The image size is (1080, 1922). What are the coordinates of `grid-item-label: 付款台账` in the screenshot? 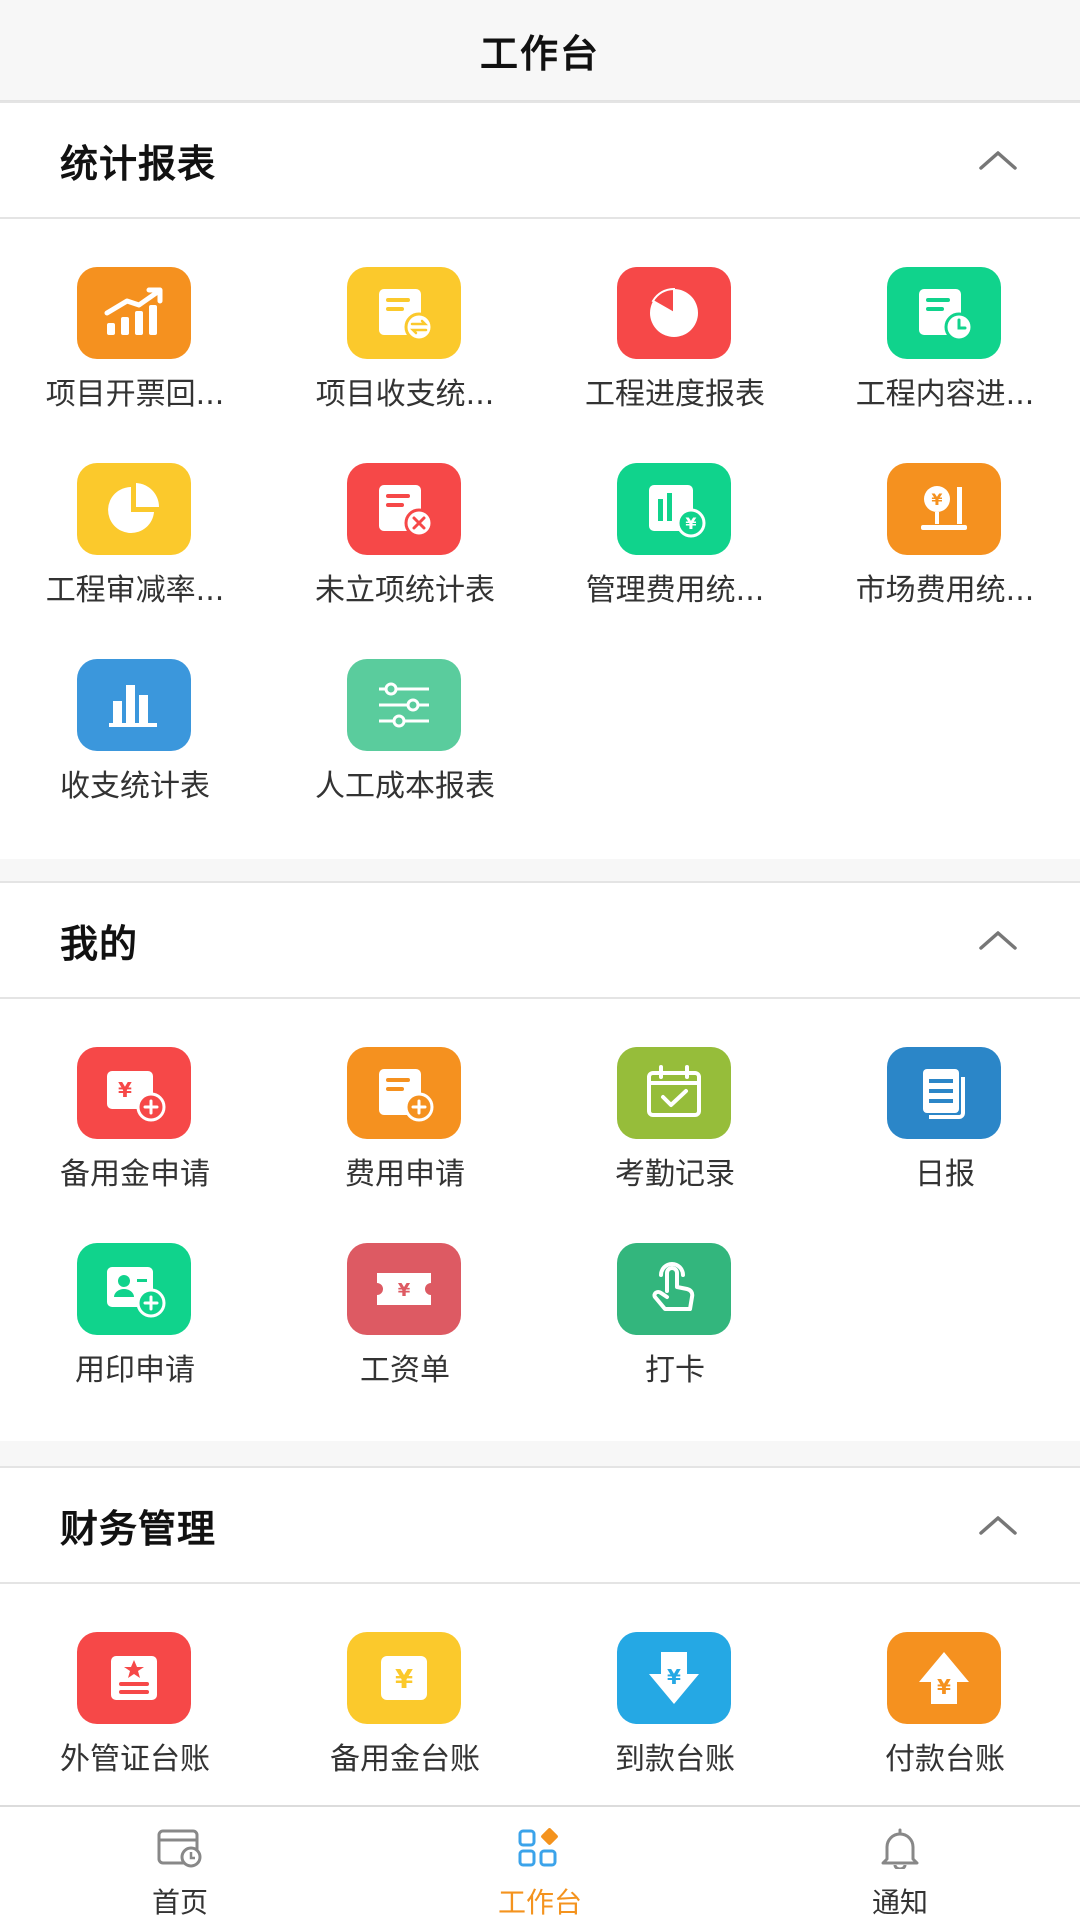 It's located at (945, 1759).